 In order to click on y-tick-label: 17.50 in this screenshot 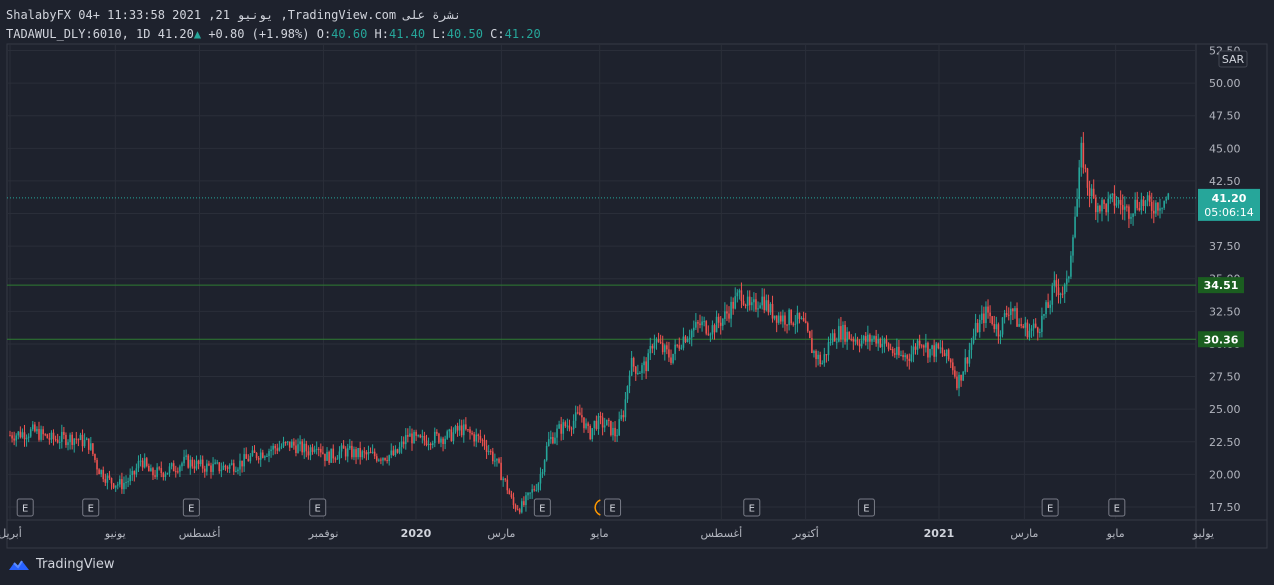, I will do `click(1225, 507)`.